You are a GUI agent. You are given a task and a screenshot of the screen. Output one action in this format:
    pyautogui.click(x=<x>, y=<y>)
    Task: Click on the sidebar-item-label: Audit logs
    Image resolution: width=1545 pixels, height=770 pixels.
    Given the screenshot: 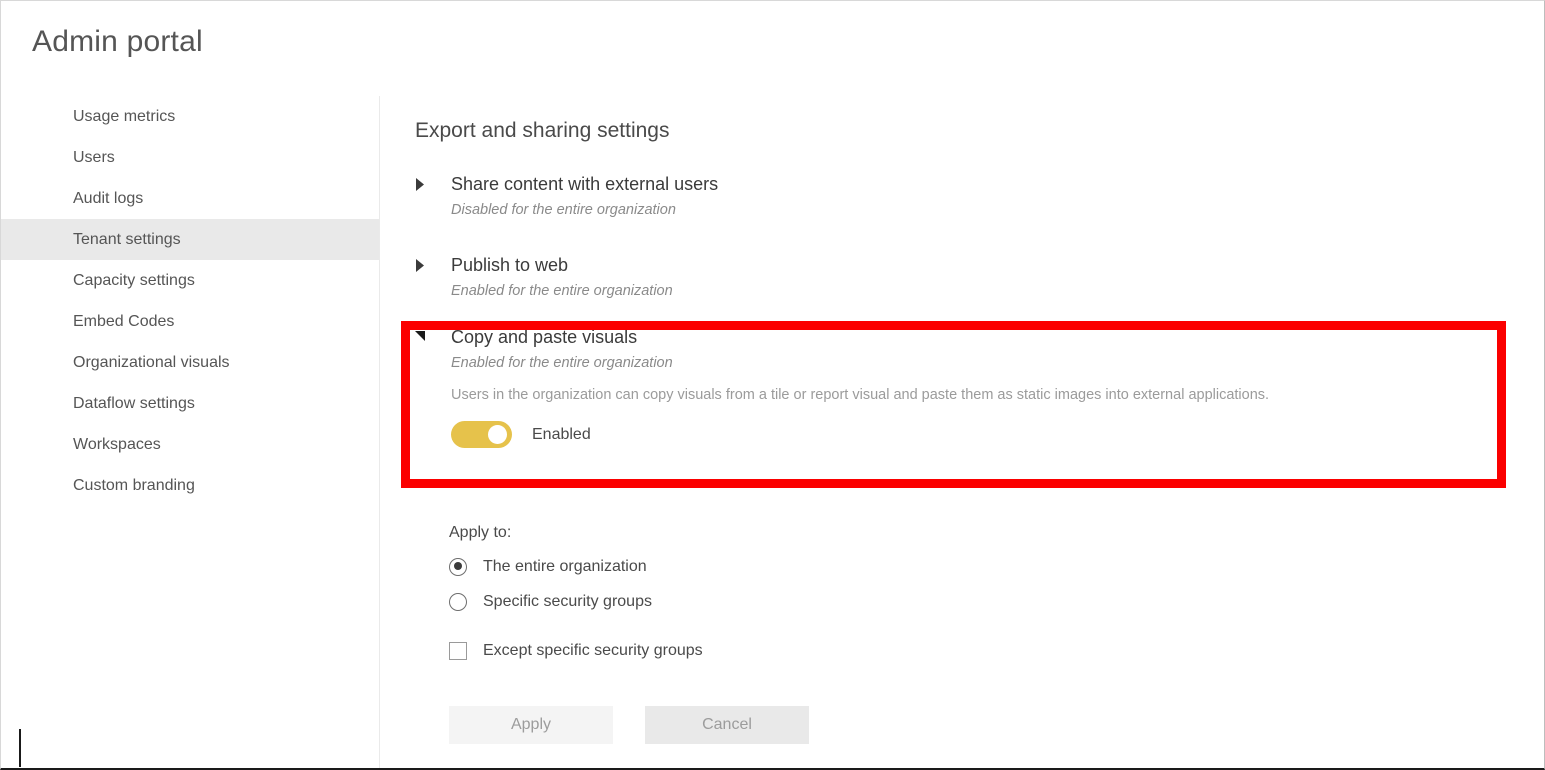 What is the action you would take?
    pyautogui.click(x=108, y=198)
    